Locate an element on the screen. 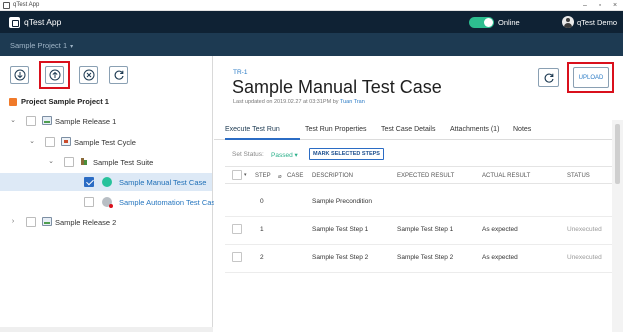 The width and height of the screenshot is (623, 332). last-updated-prefix: Last updated on 2019.02.27 at 03:31PM by is located at coordinates (286, 102).